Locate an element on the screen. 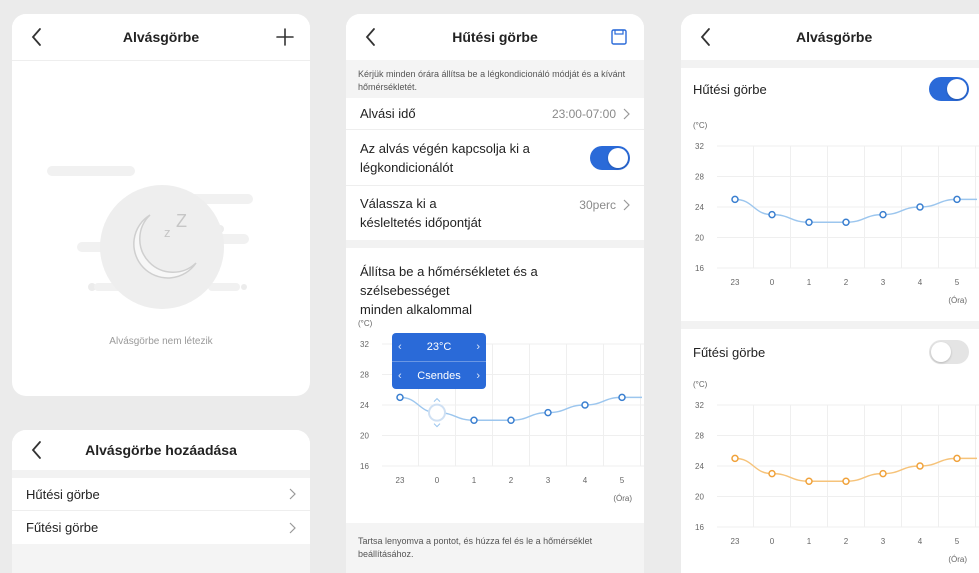 The width and height of the screenshot is (979, 573). toggle-knob is located at coordinates (618, 157).